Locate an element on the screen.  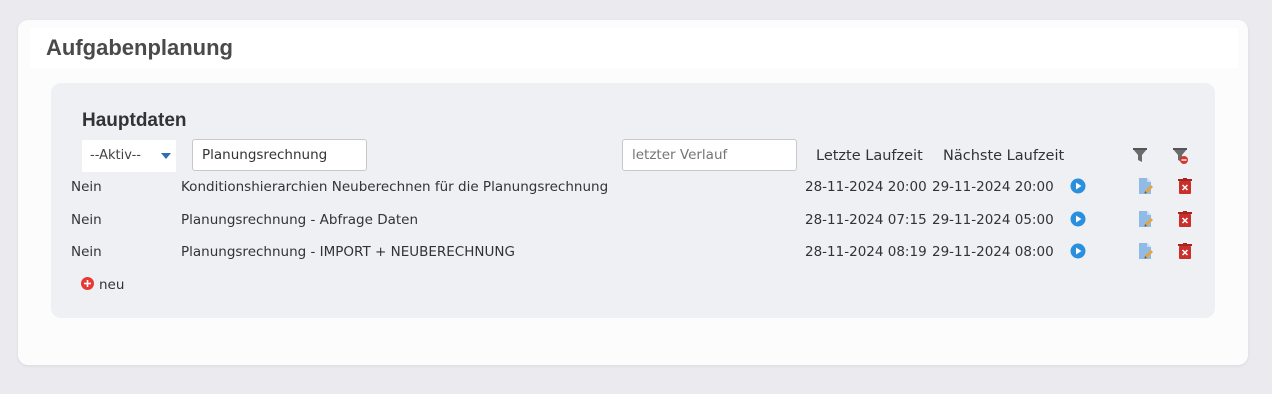
add-icon is located at coordinates (87, 283).